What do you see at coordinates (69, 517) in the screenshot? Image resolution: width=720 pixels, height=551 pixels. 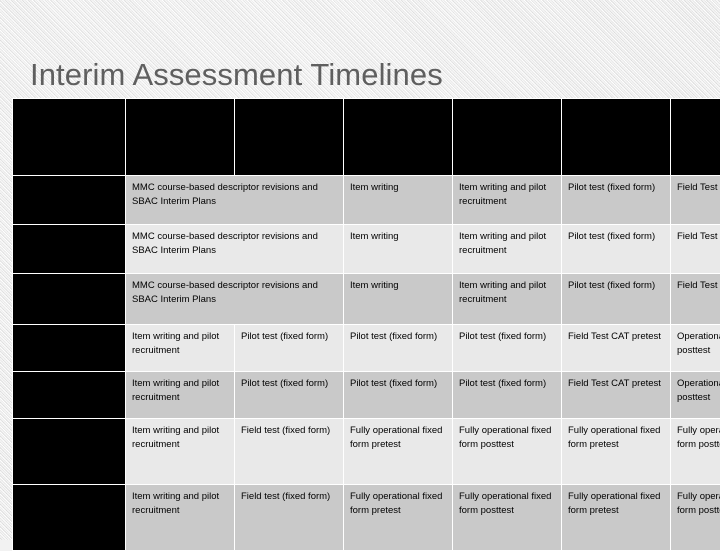 I see `row-label-high-school-social-studies: High School Social Studies` at bounding box center [69, 517].